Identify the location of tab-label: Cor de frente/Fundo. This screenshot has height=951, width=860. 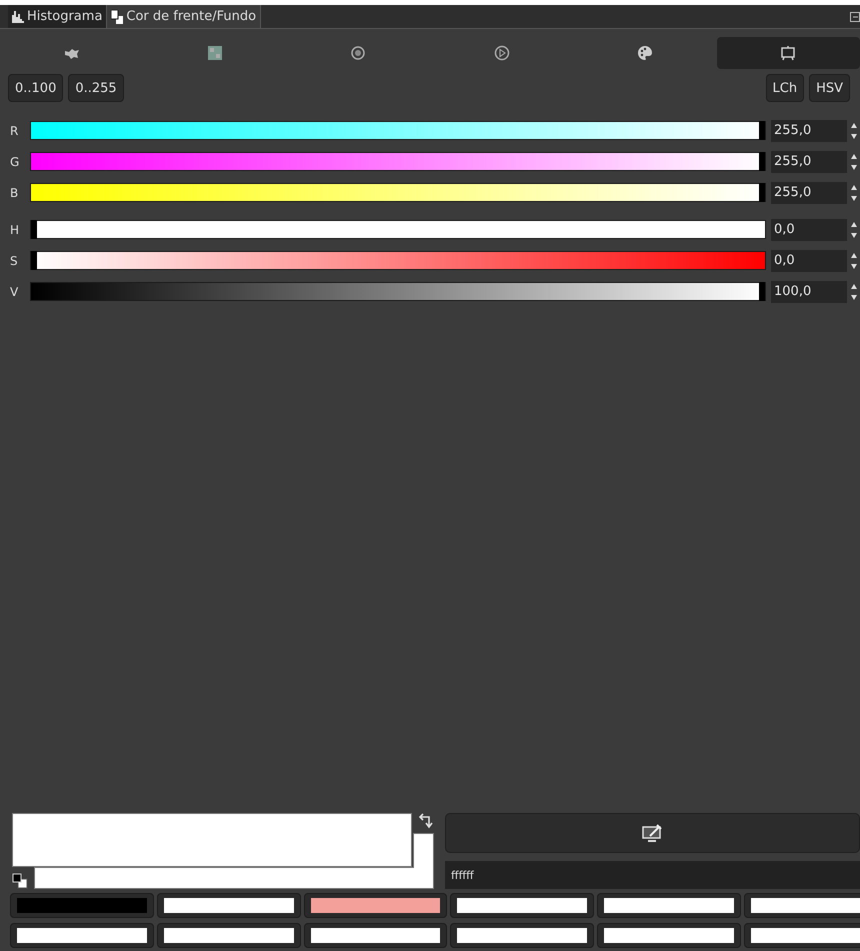
(191, 16).